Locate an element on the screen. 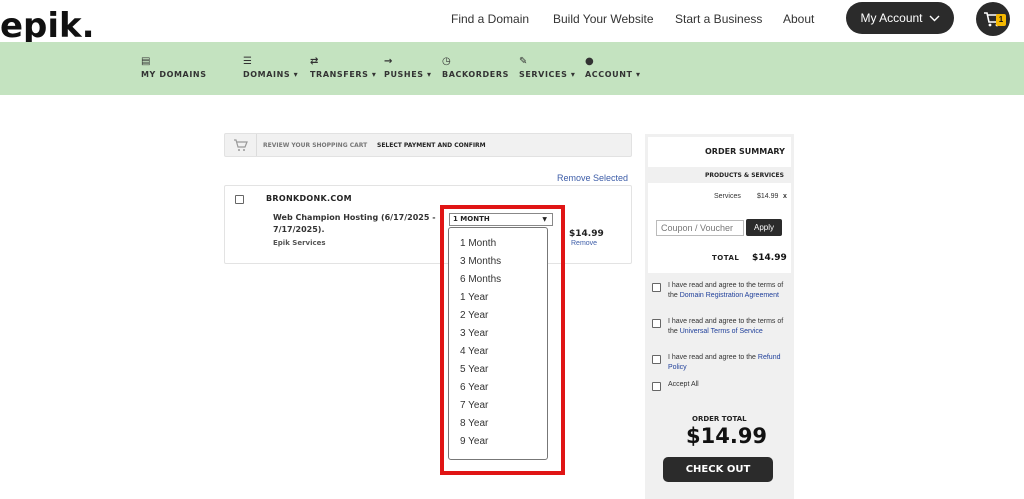 The width and height of the screenshot is (1024, 499). my-account-button: My Account is located at coordinates (900, 18).